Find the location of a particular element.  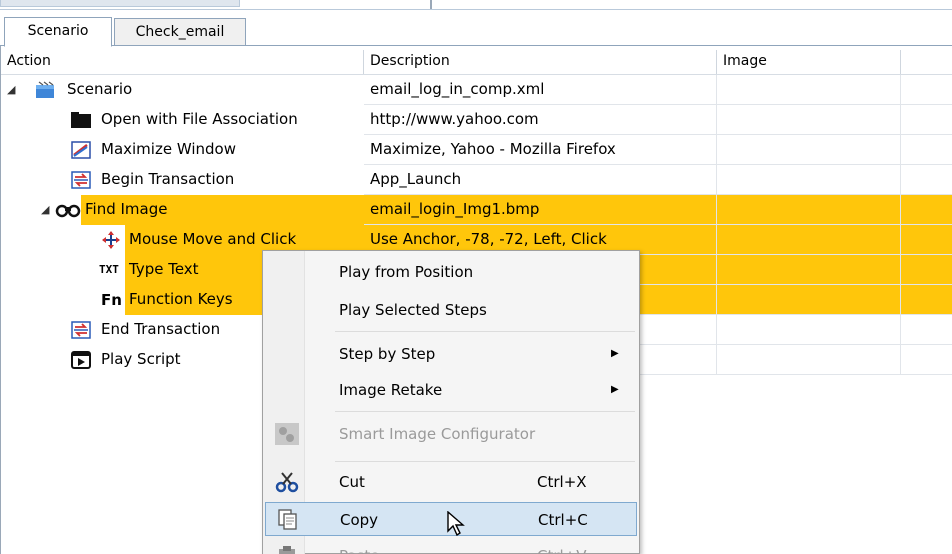

table-row: ◢ Find Image email_login_Img1.bmp is located at coordinates (476, 210).